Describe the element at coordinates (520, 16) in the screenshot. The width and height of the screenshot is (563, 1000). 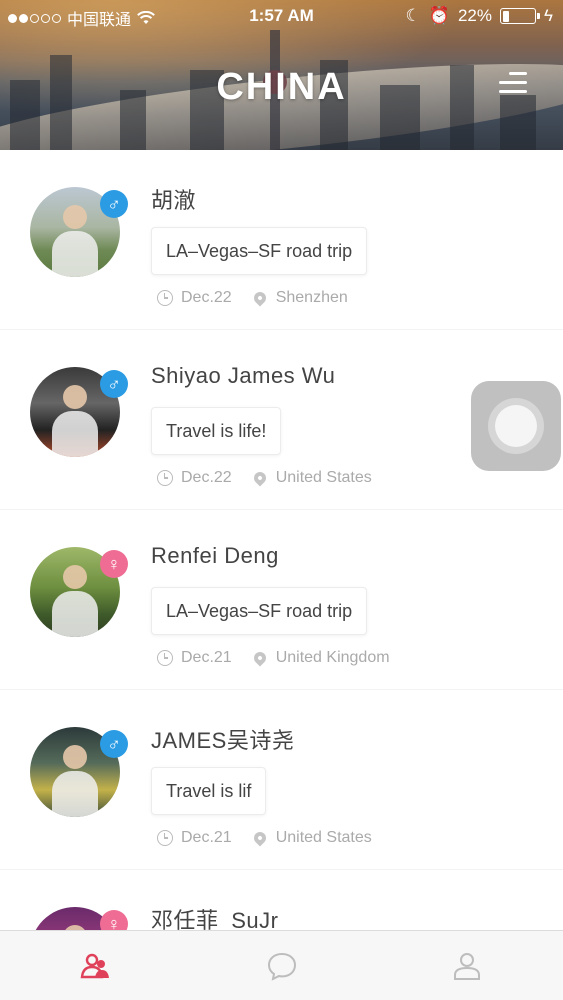
I see `battery-icon` at that location.